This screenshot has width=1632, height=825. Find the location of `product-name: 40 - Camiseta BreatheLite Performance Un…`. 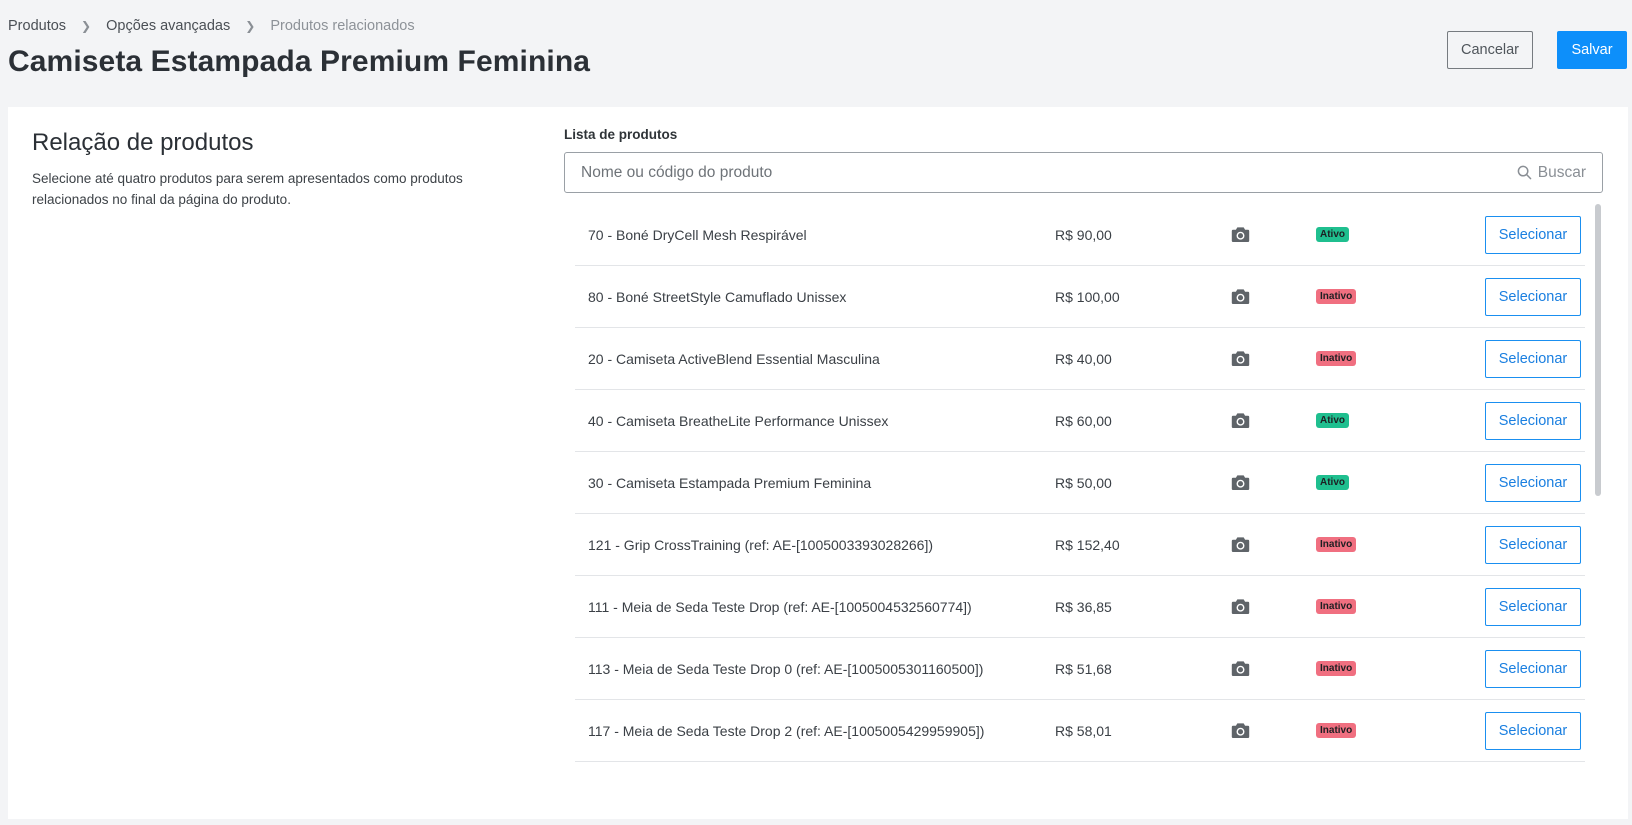

product-name: 40 - Camiseta BreatheLite Performance Un… is located at coordinates (738, 421).